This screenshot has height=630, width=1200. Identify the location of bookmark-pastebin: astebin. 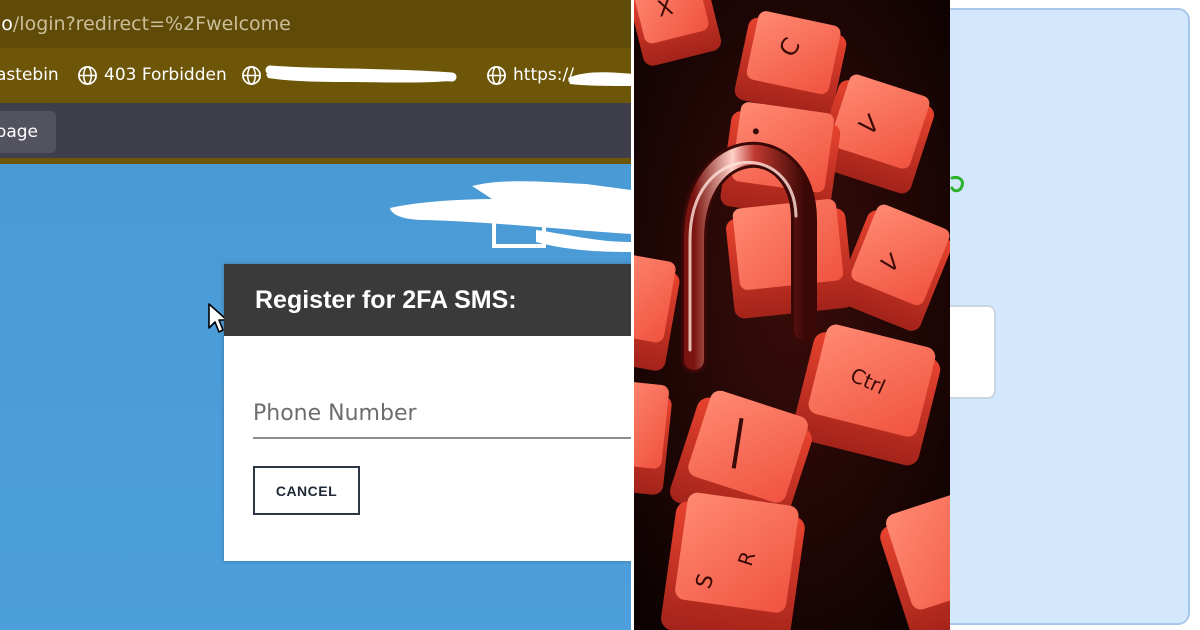
(29, 75).